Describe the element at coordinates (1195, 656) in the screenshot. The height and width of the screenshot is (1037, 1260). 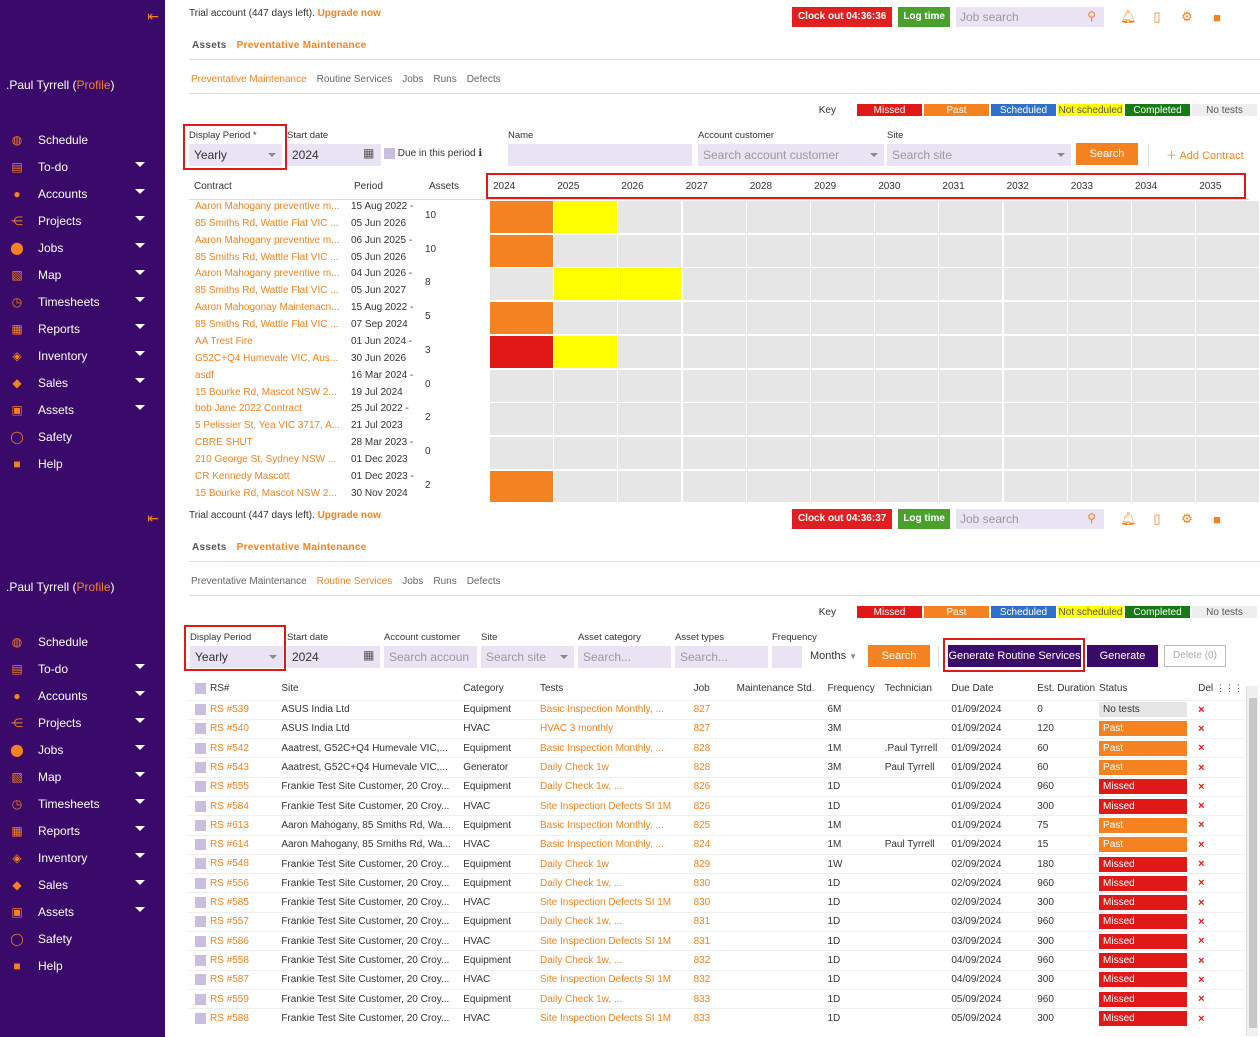
I see `delete-button: Delete (0)` at that location.